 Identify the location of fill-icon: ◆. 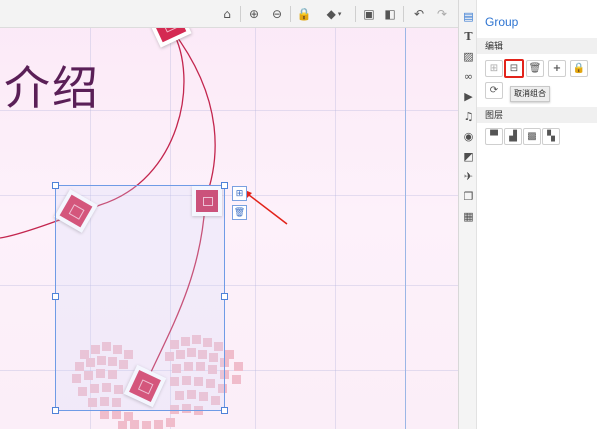
(331, 14).